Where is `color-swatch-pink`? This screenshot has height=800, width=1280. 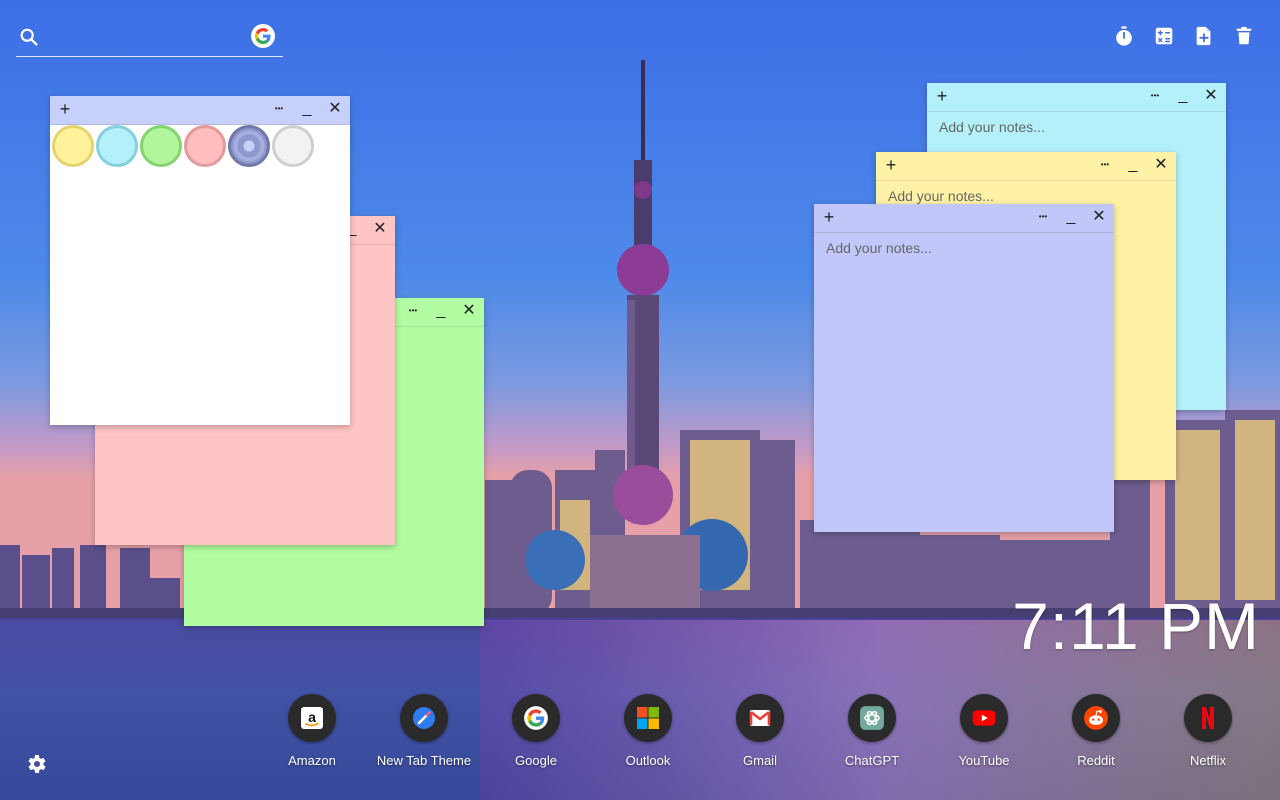
color-swatch-pink is located at coordinates (205, 146).